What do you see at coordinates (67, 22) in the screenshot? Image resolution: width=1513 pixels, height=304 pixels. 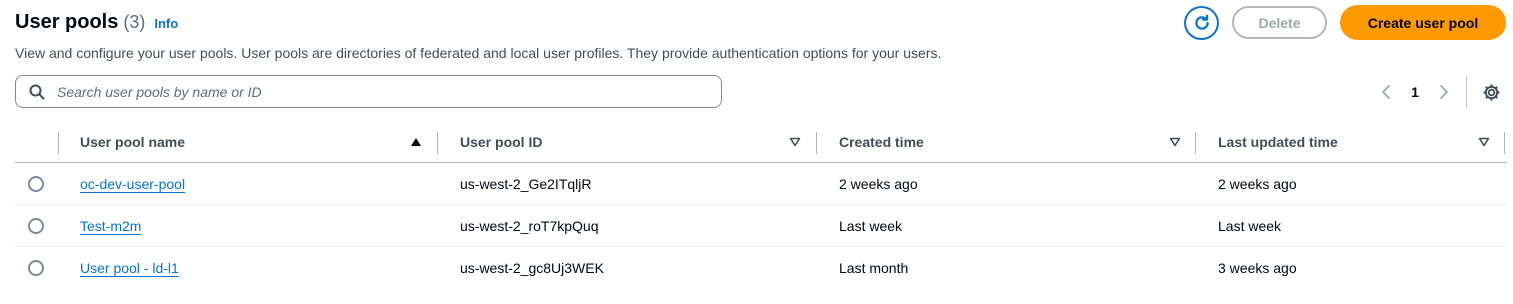 I see `page-title: User pools` at bounding box center [67, 22].